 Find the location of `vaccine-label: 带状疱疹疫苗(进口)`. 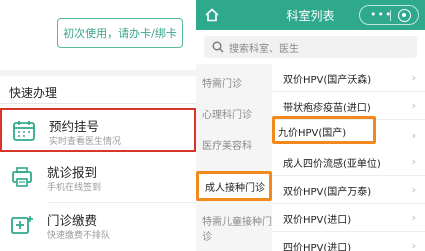

vaccine-label: 带状疱疹疫苗(进口) is located at coordinates (327, 108).